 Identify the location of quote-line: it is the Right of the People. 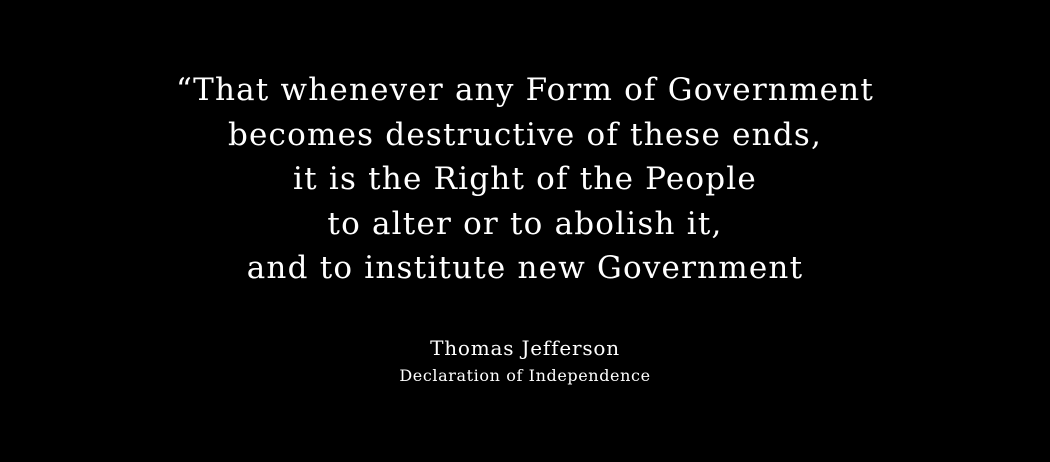
(525, 179).